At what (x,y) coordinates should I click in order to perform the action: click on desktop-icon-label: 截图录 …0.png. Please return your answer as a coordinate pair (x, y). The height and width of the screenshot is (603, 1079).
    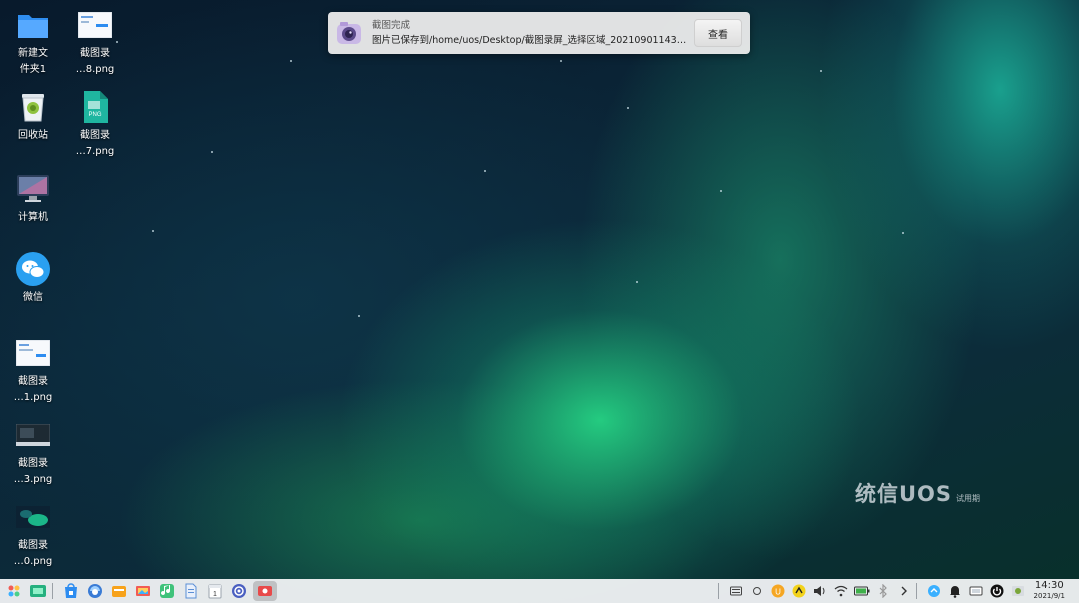
    Looking at the image, I should click on (33, 553).